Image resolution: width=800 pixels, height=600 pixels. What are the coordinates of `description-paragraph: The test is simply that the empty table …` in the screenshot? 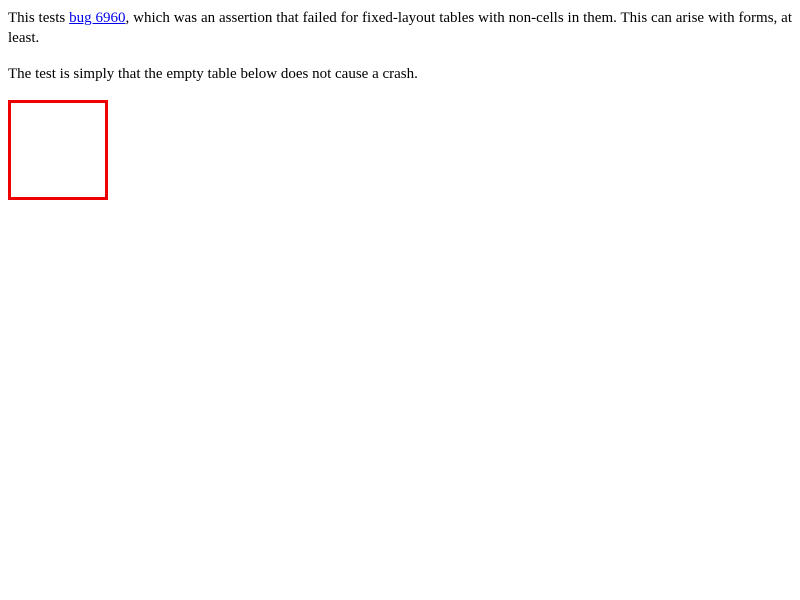 It's located at (213, 74).